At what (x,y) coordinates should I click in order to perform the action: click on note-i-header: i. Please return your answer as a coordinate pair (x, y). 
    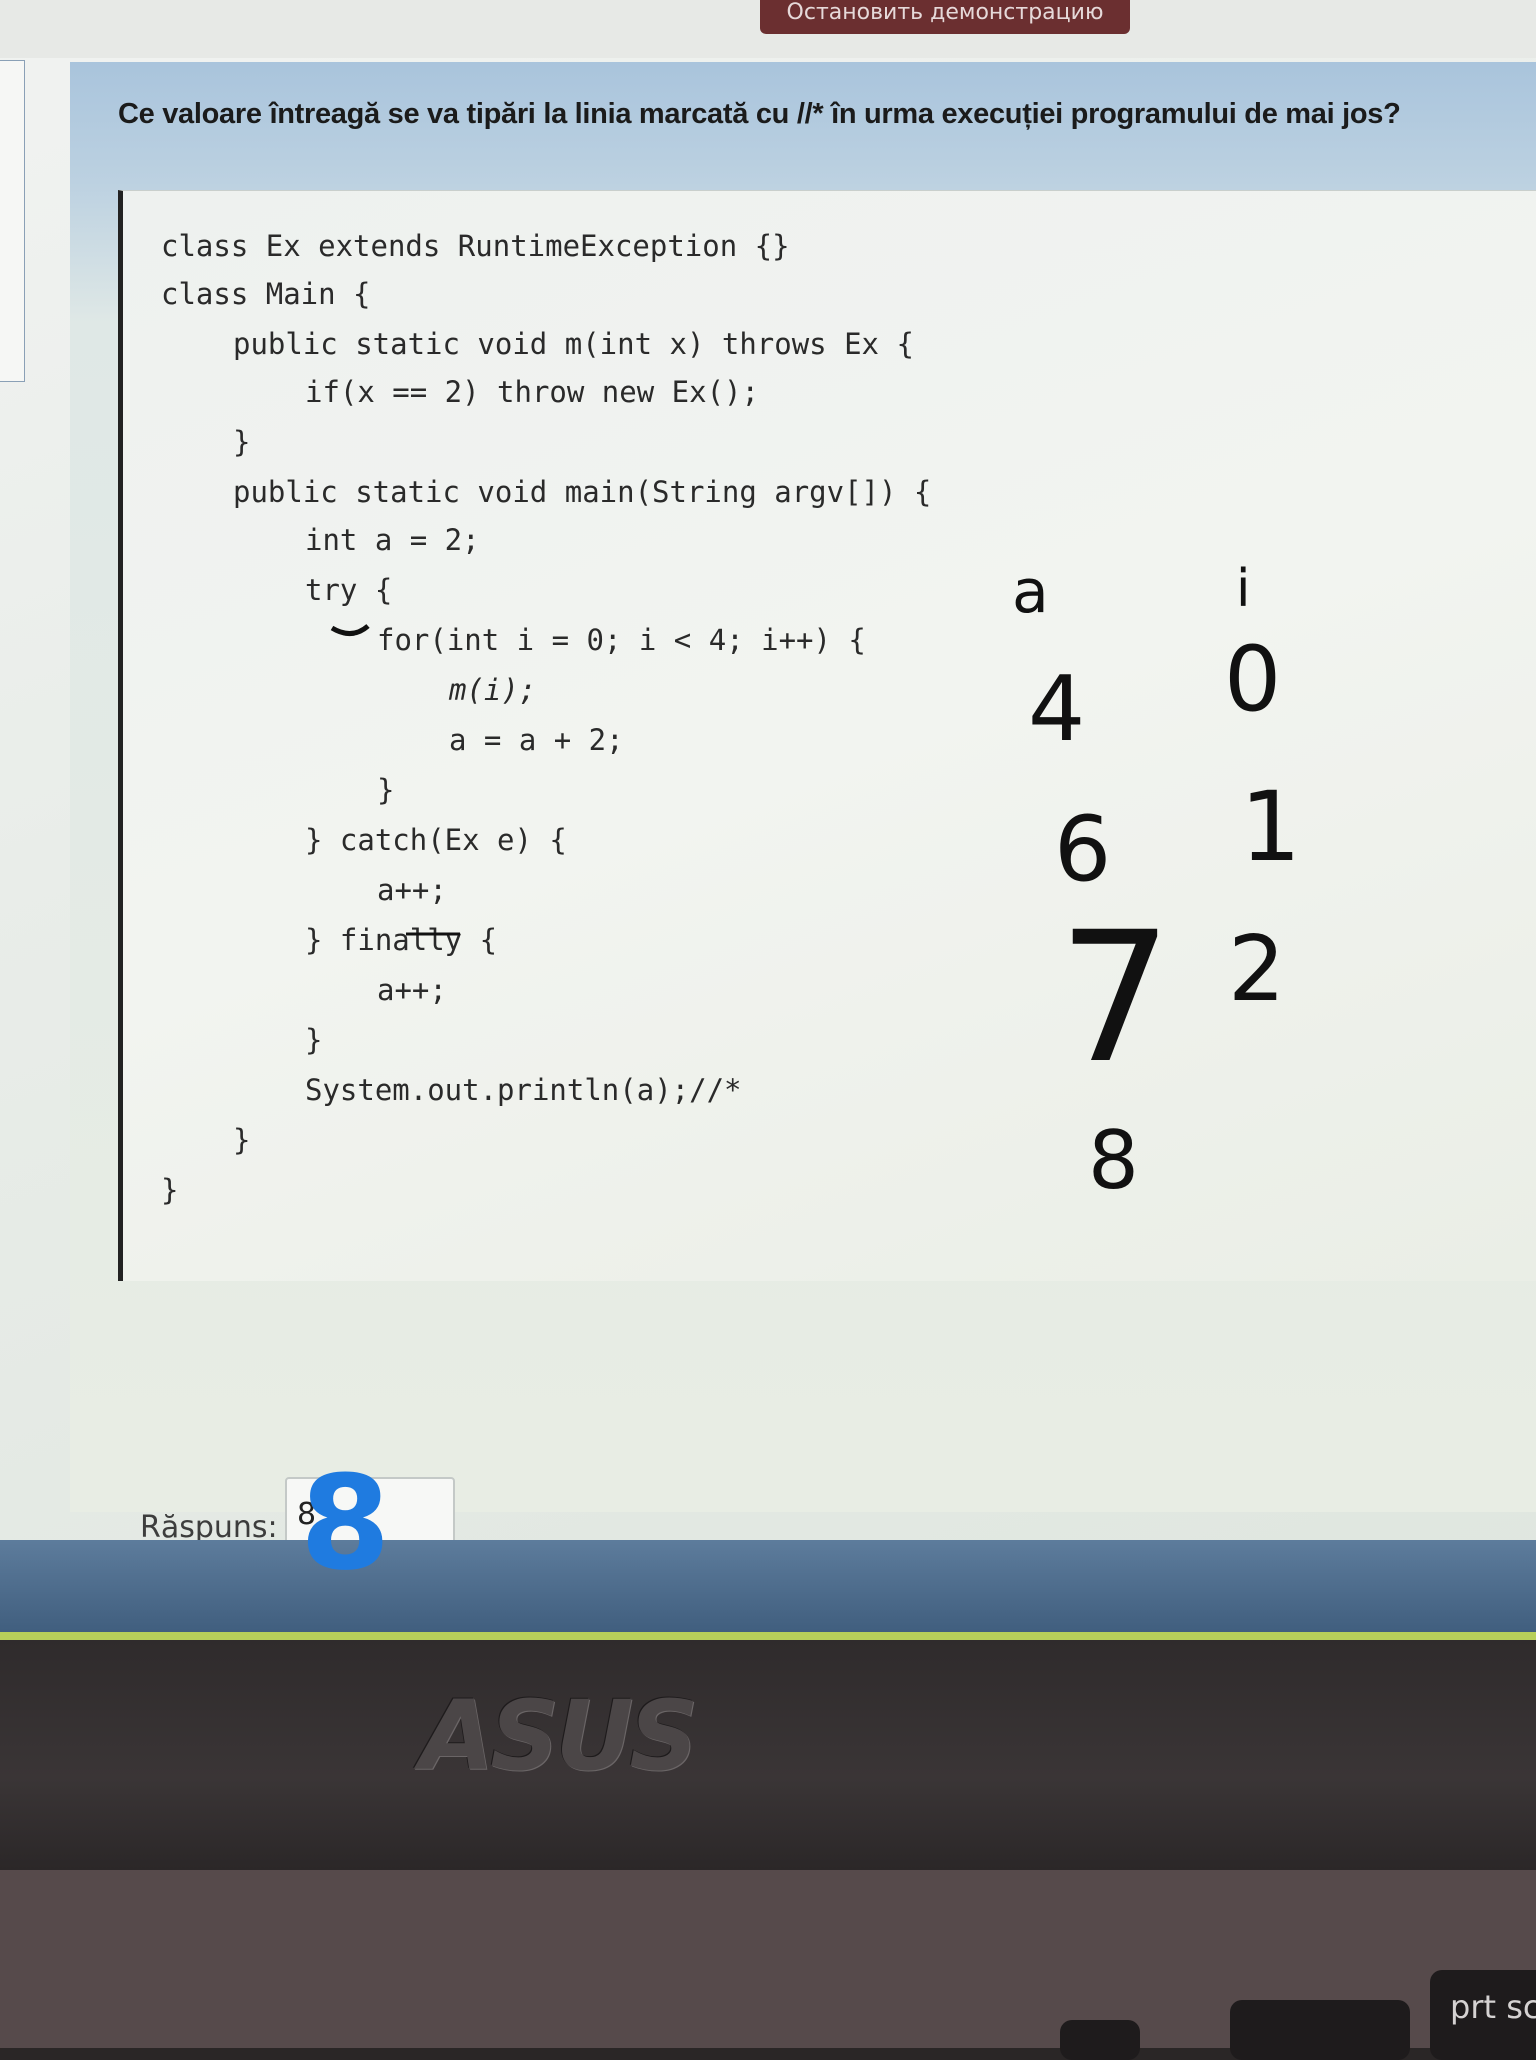
    Looking at the image, I should click on (1243, 589).